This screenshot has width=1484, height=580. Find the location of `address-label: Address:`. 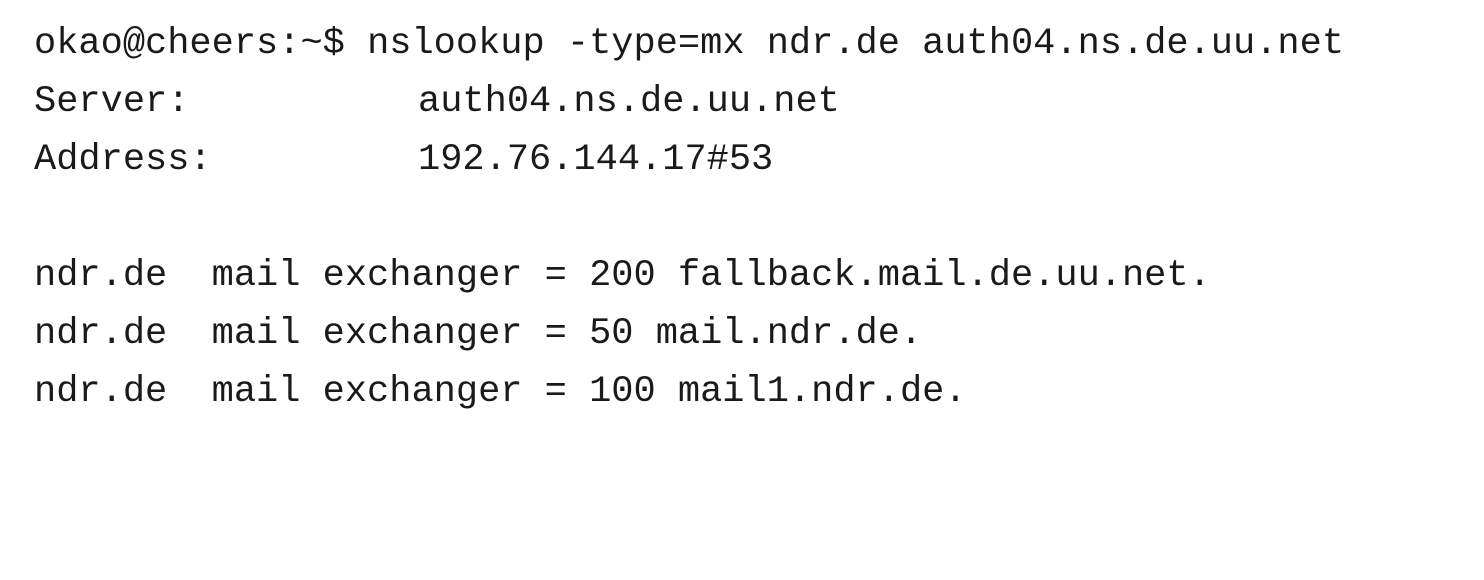

address-label: Address: is located at coordinates (123, 160).